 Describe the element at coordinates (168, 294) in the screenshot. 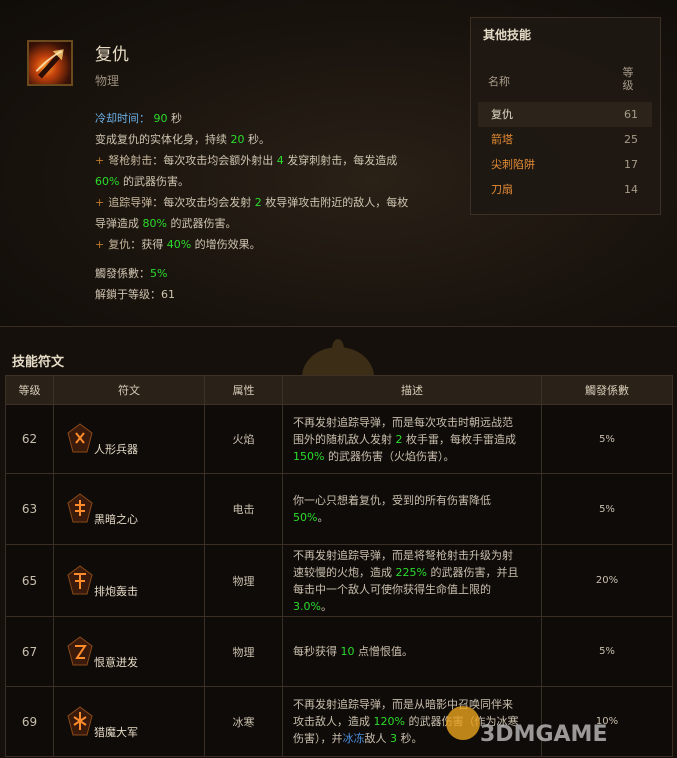

I see `unlock-value: 61` at that location.